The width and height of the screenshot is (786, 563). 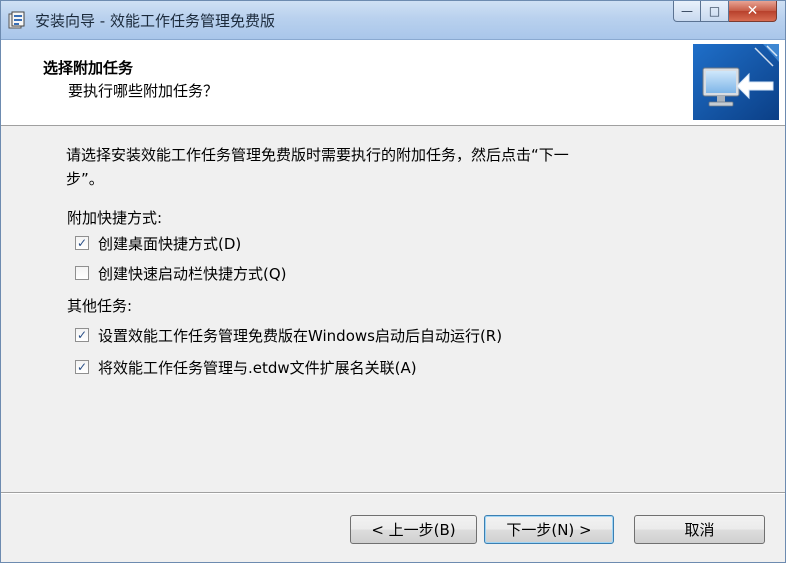 What do you see at coordinates (115, 218) in the screenshot?
I see `group-label-shortcuts: 附加快捷方式:` at bounding box center [115, 218].